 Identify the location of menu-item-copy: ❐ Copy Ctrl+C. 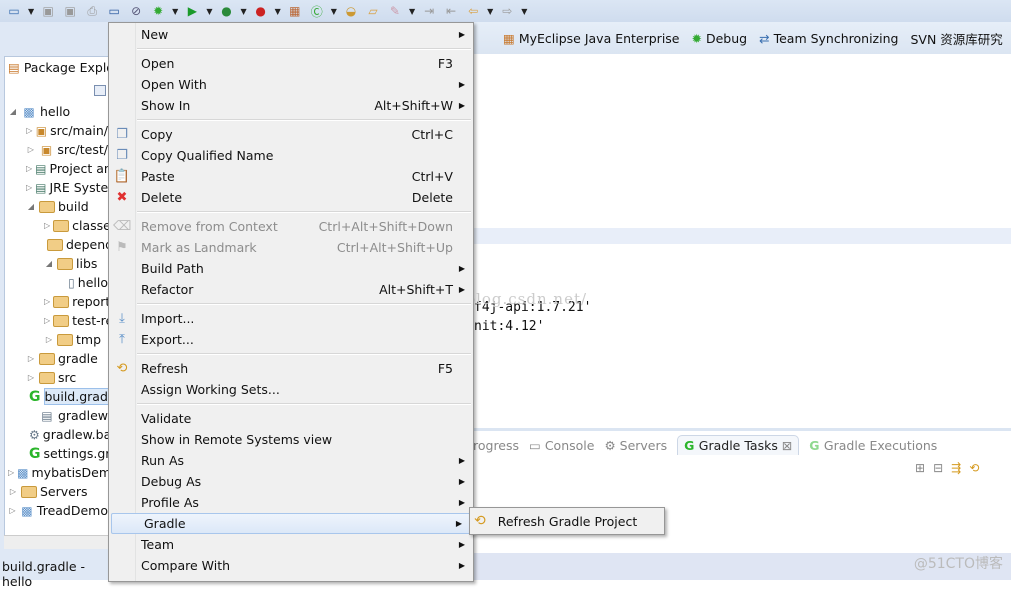
(291, 134).